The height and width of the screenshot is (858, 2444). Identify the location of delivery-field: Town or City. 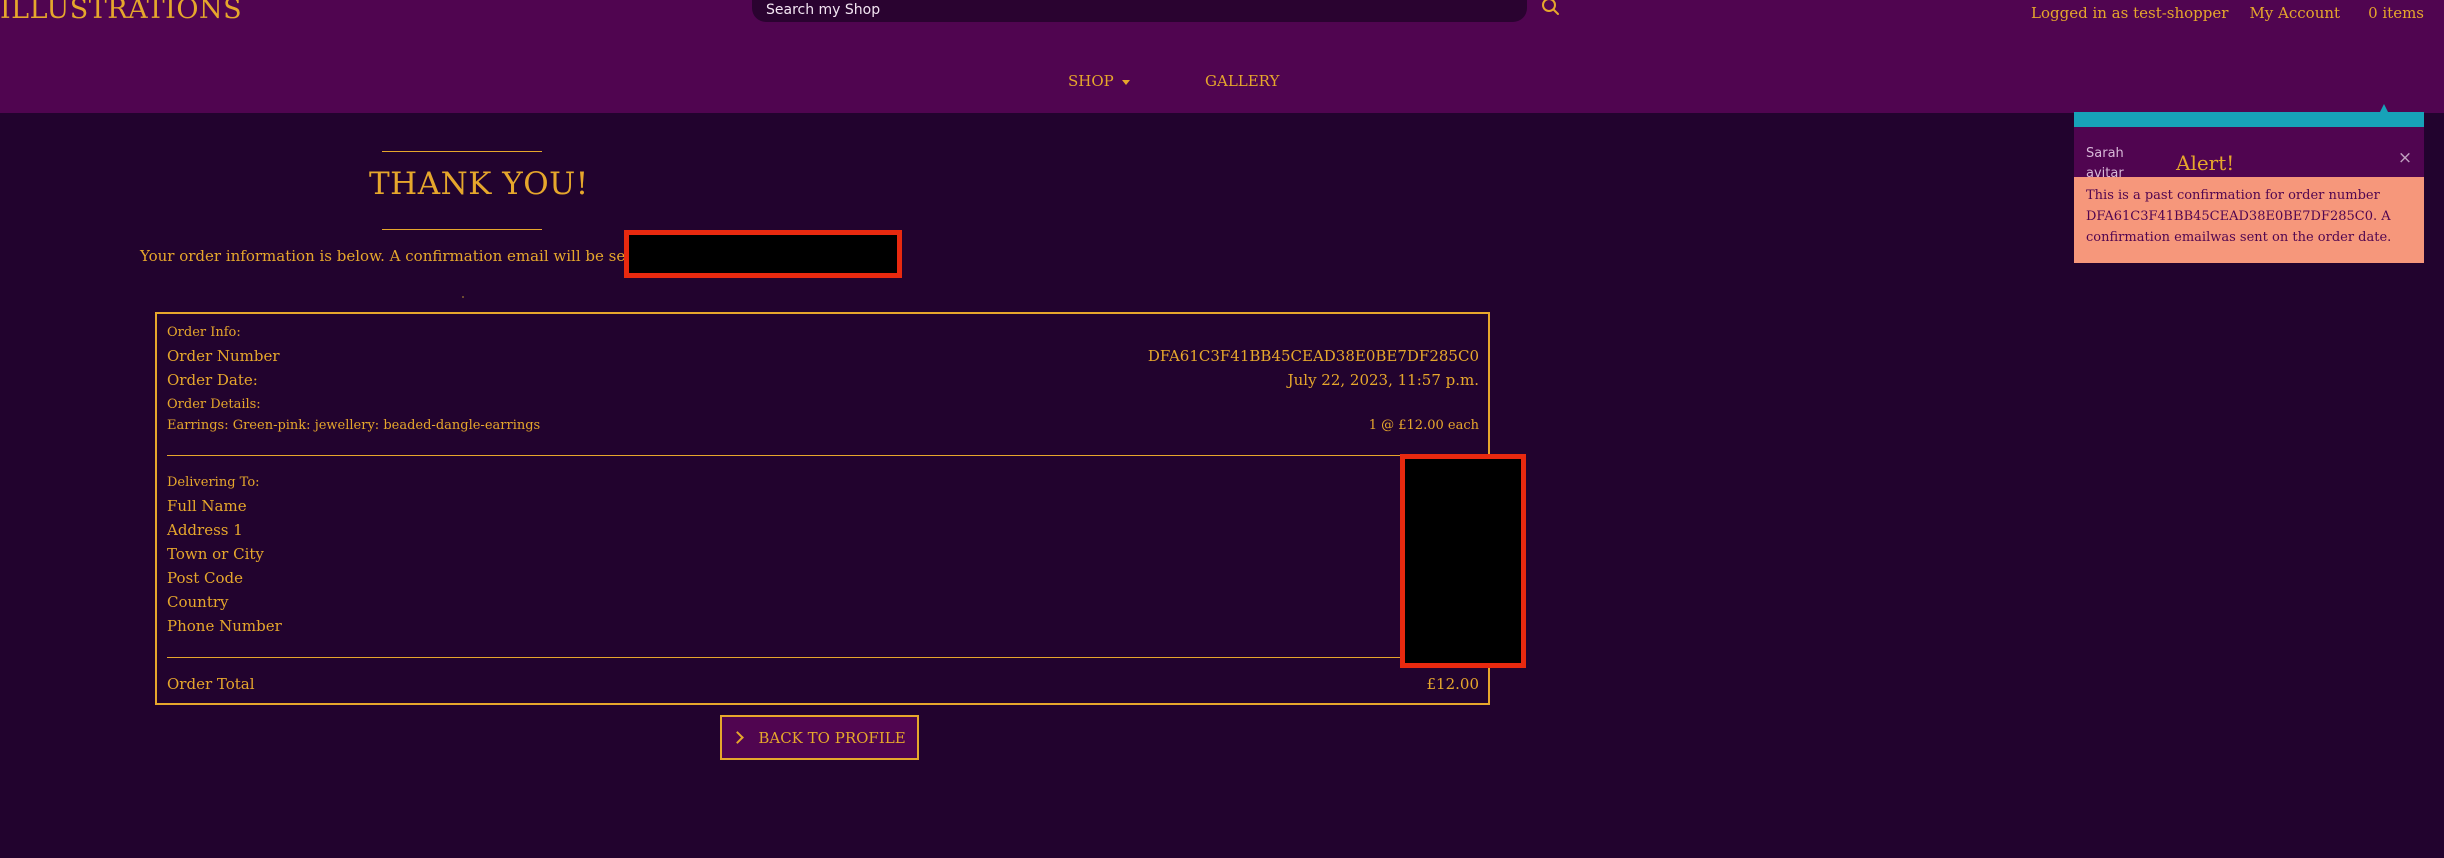
(823, 554).